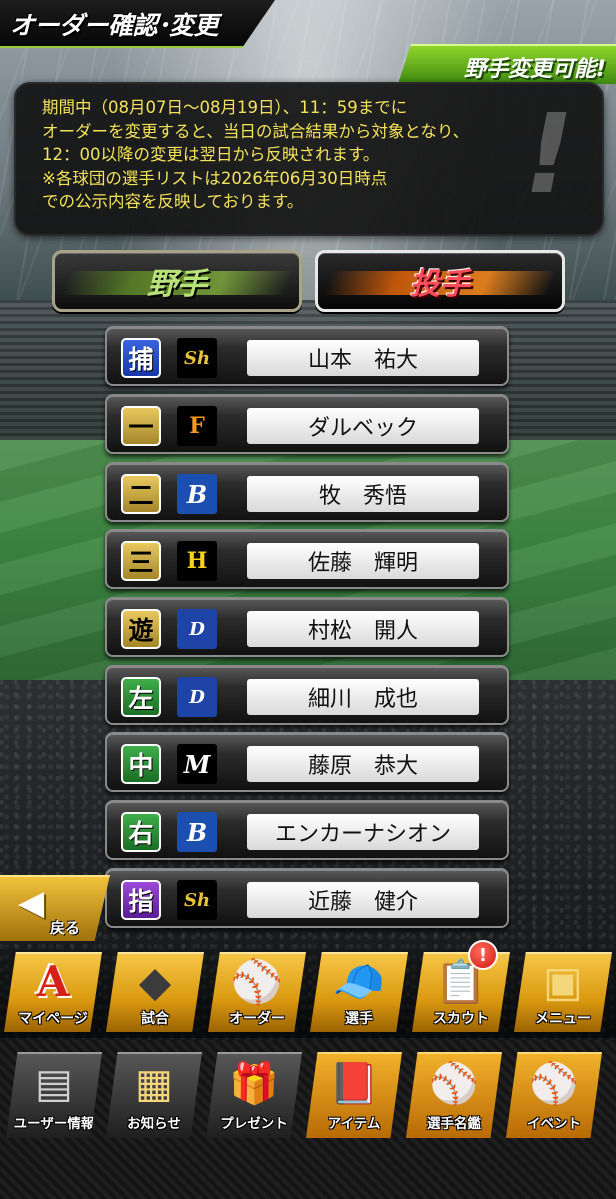  I want to click on mypage-icon: A, so click(53, 981).